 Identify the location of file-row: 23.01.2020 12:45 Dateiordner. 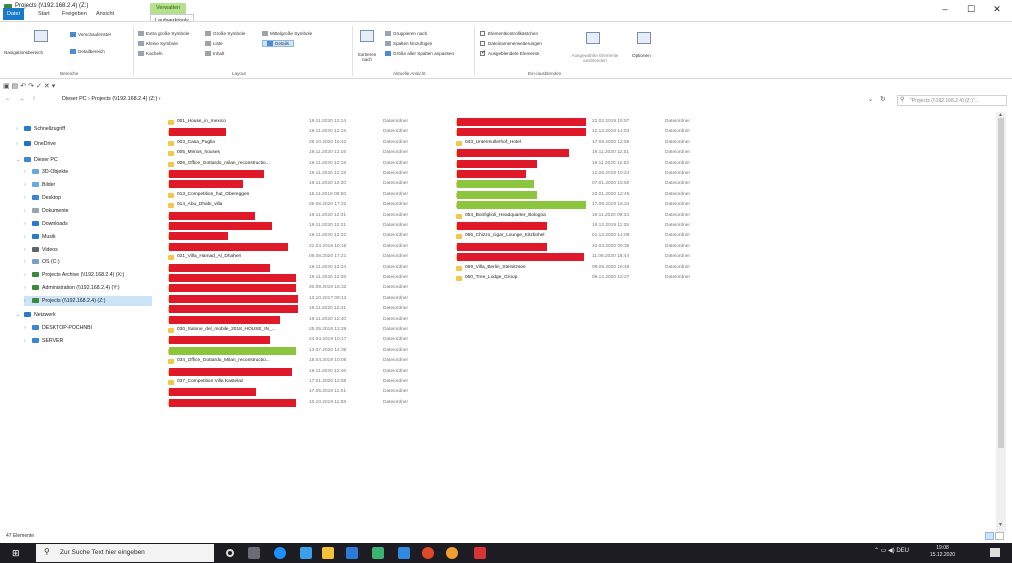
(580, 195).